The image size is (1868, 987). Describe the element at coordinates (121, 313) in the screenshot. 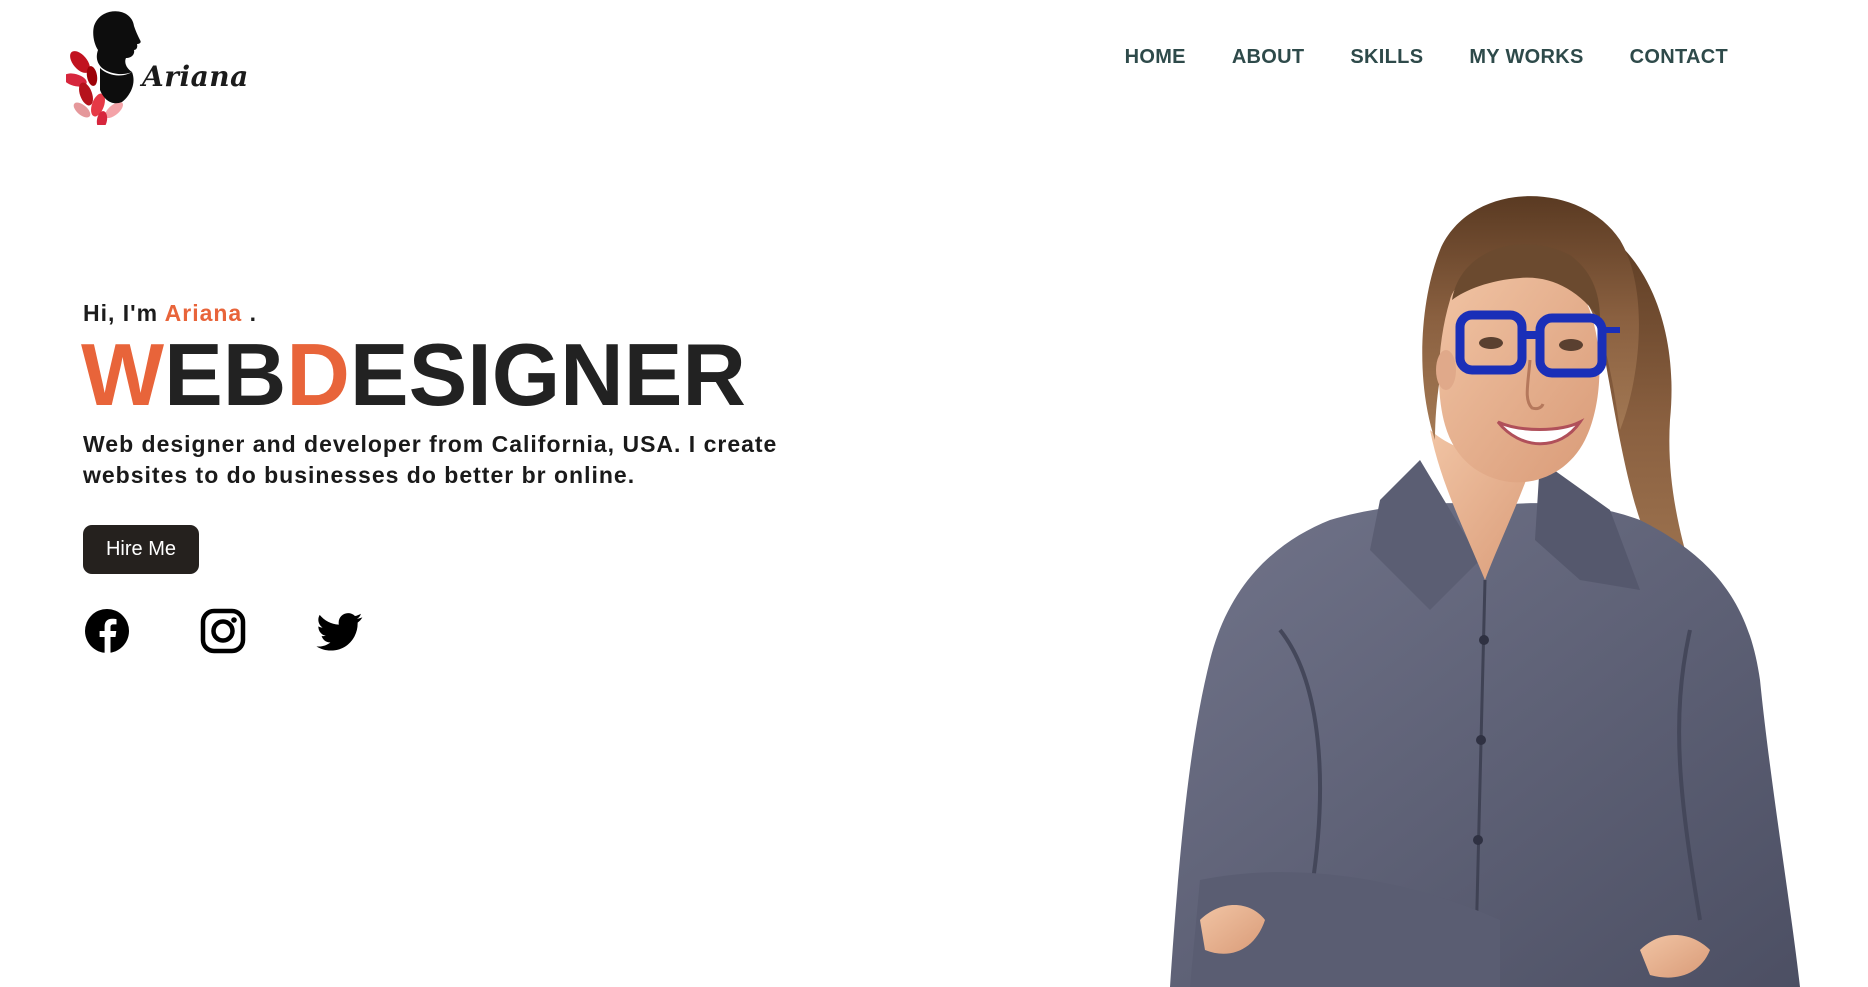

I see `greeting-prefix: Hi, I'm` at that location.